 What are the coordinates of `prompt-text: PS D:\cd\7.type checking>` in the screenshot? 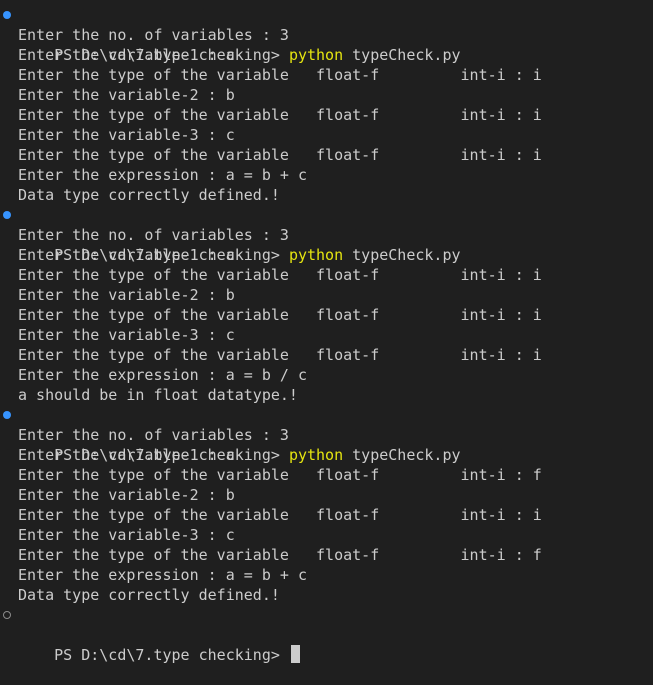 It's located at (171, 655).